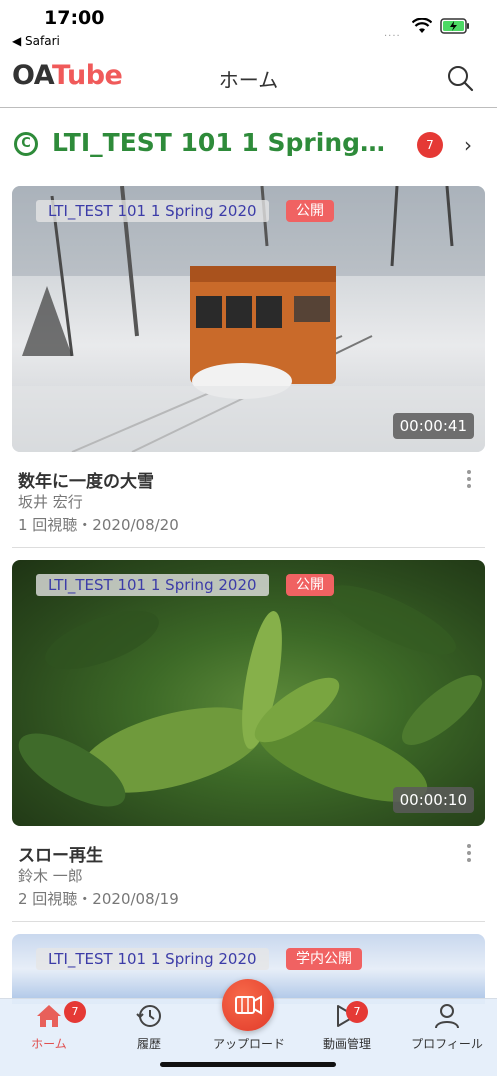 This screenshot has width=497, height=1076. I want to click on home-icon, so click(49, 1016).